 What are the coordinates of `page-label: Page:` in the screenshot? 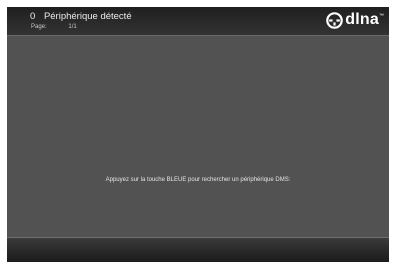 It's located at (39, 27).